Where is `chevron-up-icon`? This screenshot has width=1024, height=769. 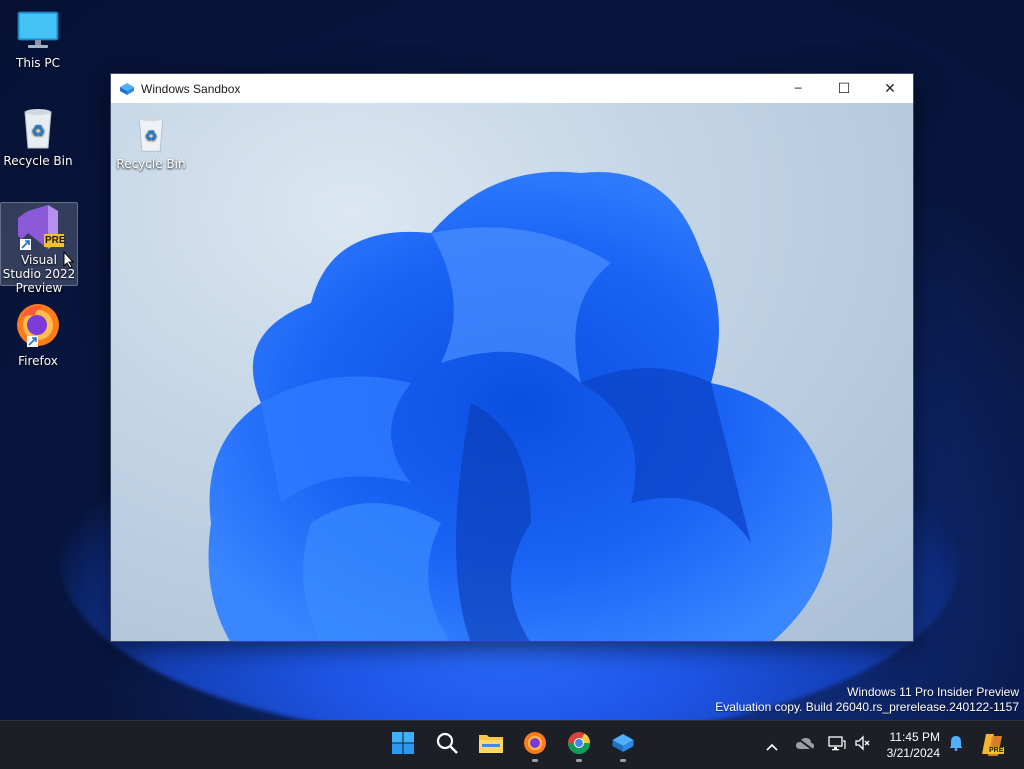
chevron-up-icon is located at coordinates (772, 745).